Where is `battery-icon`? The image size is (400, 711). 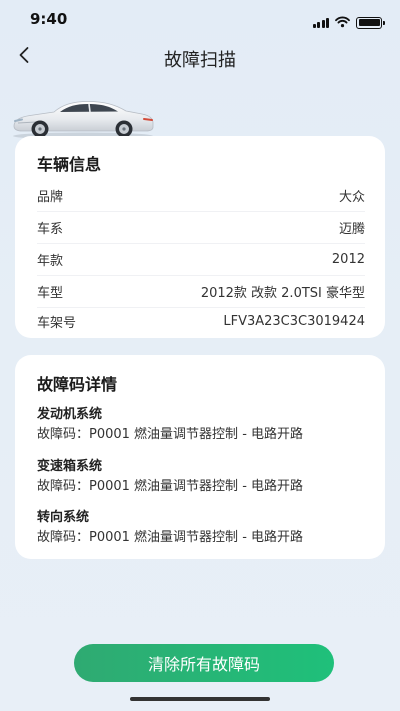
battery-icon is located at coordinates (370, 22).